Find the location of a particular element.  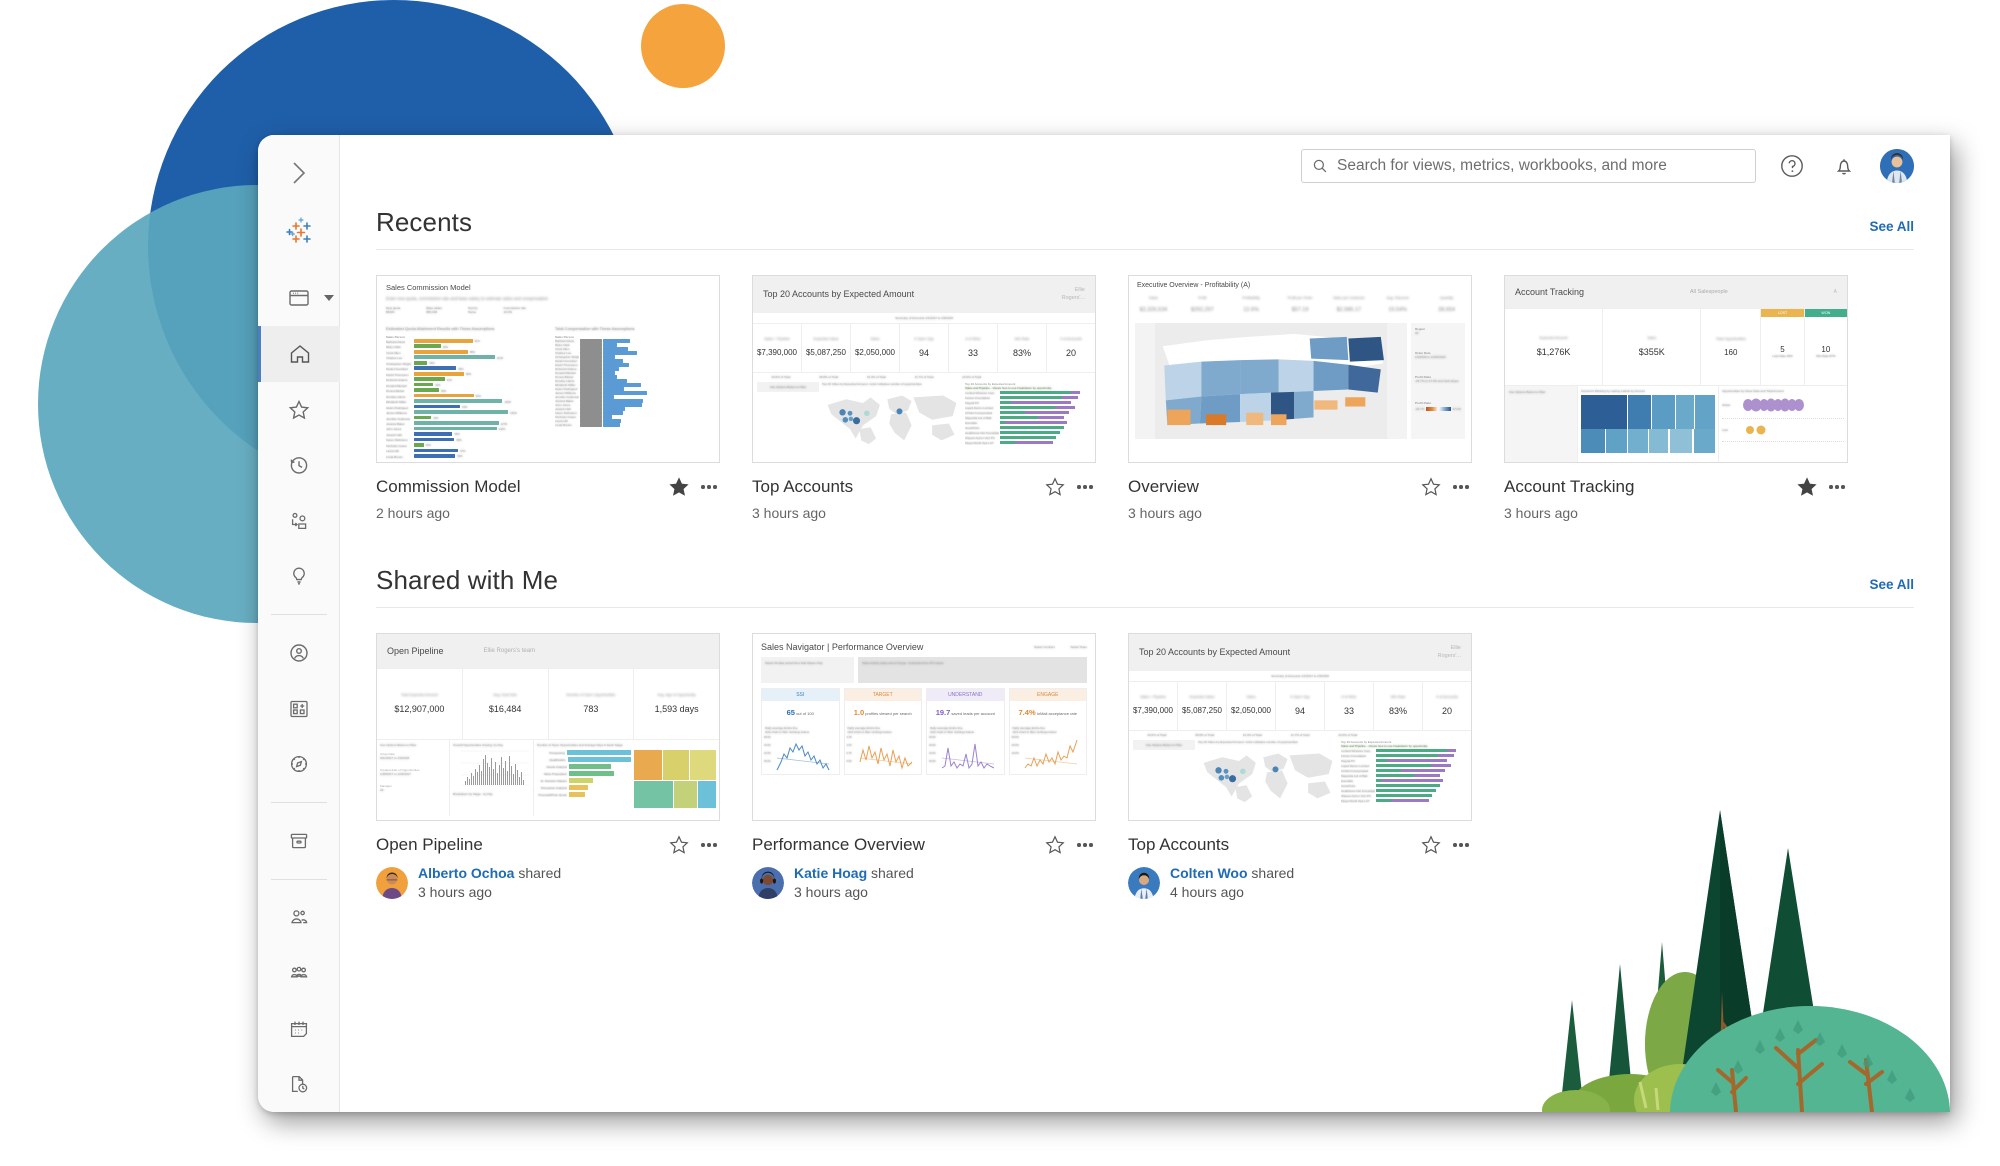

kpi-cell: Sales $2,326,534 is located at coordinates (1153, 304).